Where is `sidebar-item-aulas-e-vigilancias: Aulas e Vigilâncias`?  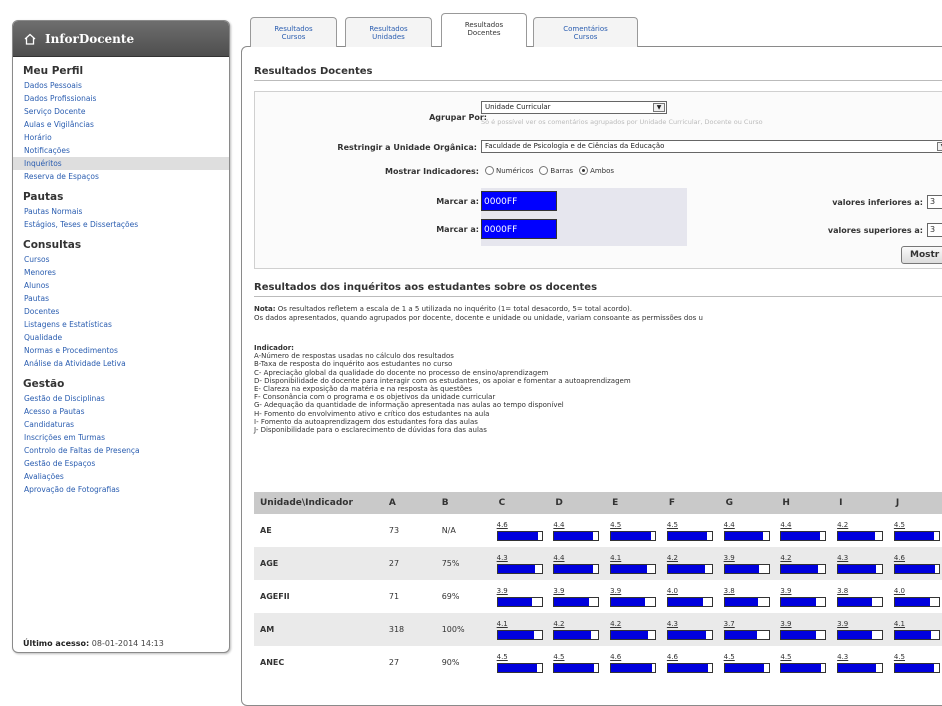 sidebar-item-aulas-e-vigilancias: Aulas e Vigilâncias is located at coordinates (121, 124).